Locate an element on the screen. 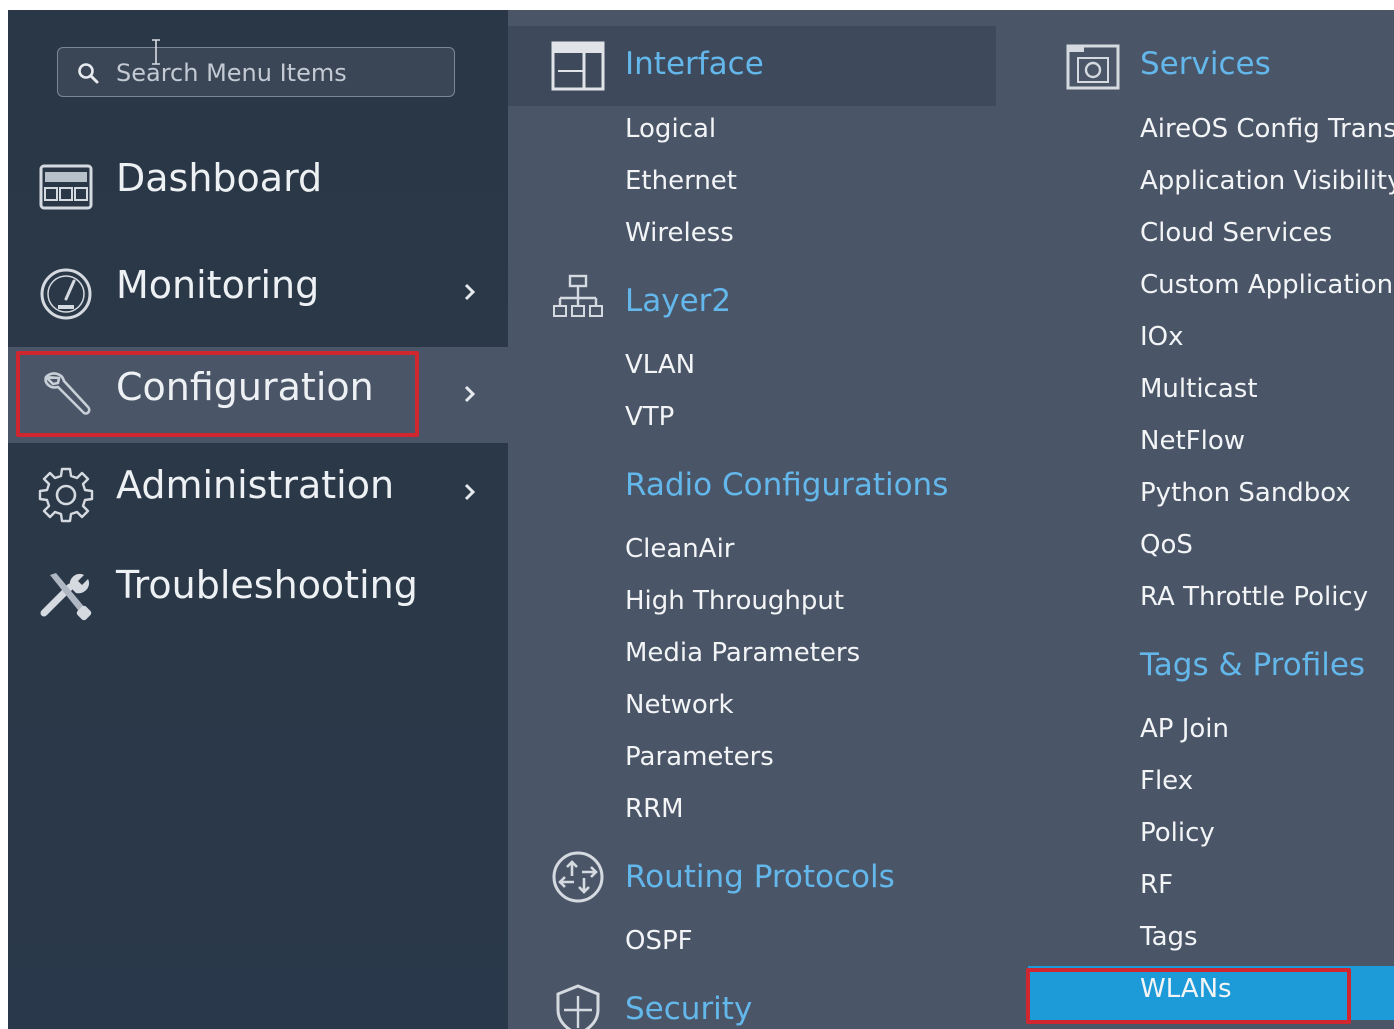 The width and height of the screenshot is (1394, 1029). nav-item-administration: Administration is located at coordinates (258, 493).